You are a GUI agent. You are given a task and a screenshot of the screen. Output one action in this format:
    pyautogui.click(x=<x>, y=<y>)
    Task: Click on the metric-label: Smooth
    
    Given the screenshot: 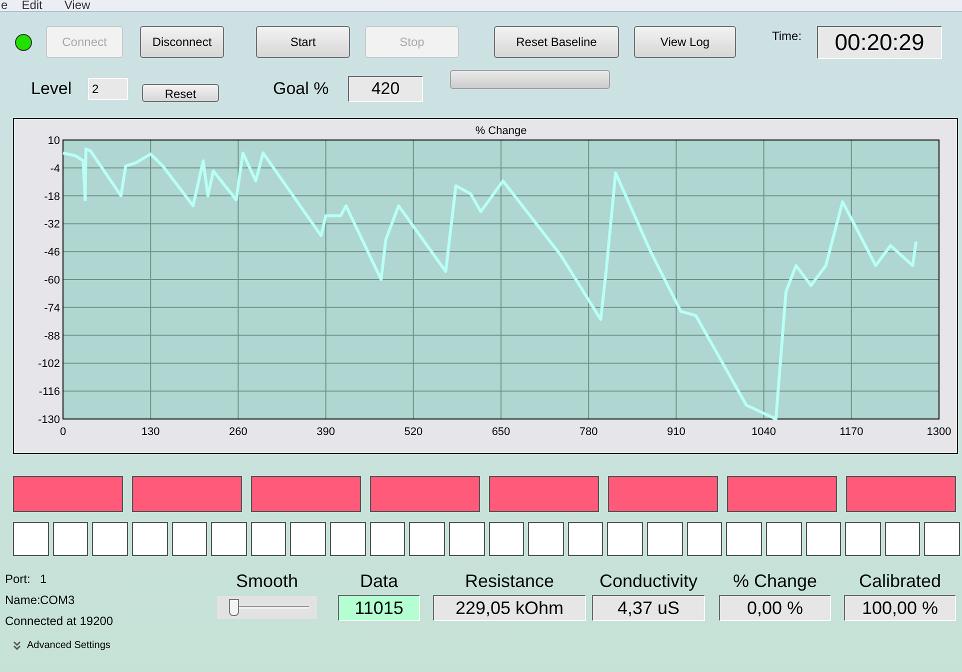 What is the action you would take?
    pyautogui.click(x=267, y=581)
    